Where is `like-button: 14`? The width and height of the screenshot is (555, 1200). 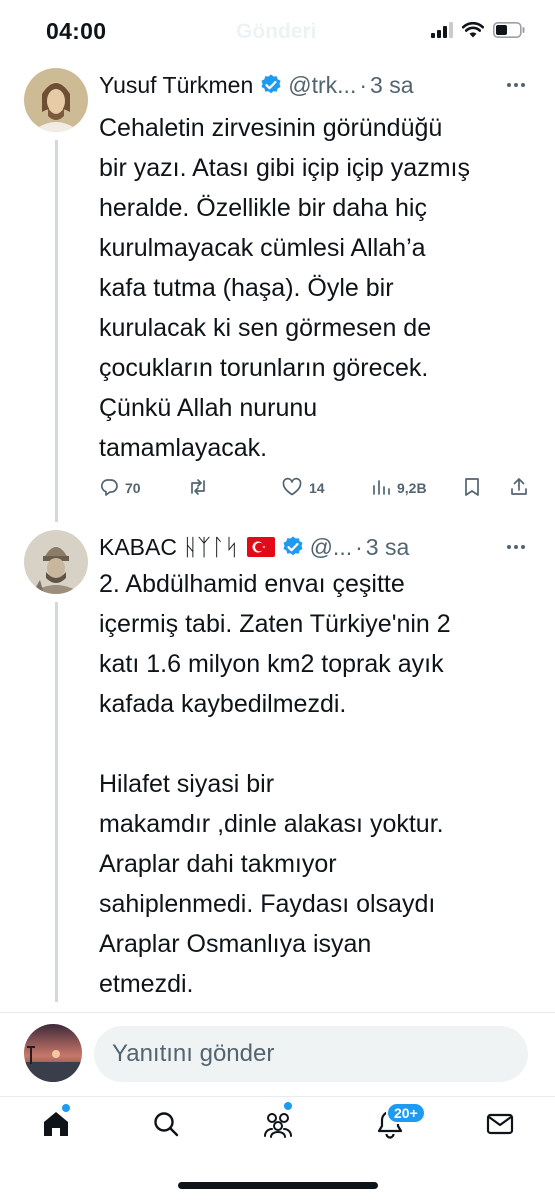
like-button: 14 is located at coordinates (303, 488).